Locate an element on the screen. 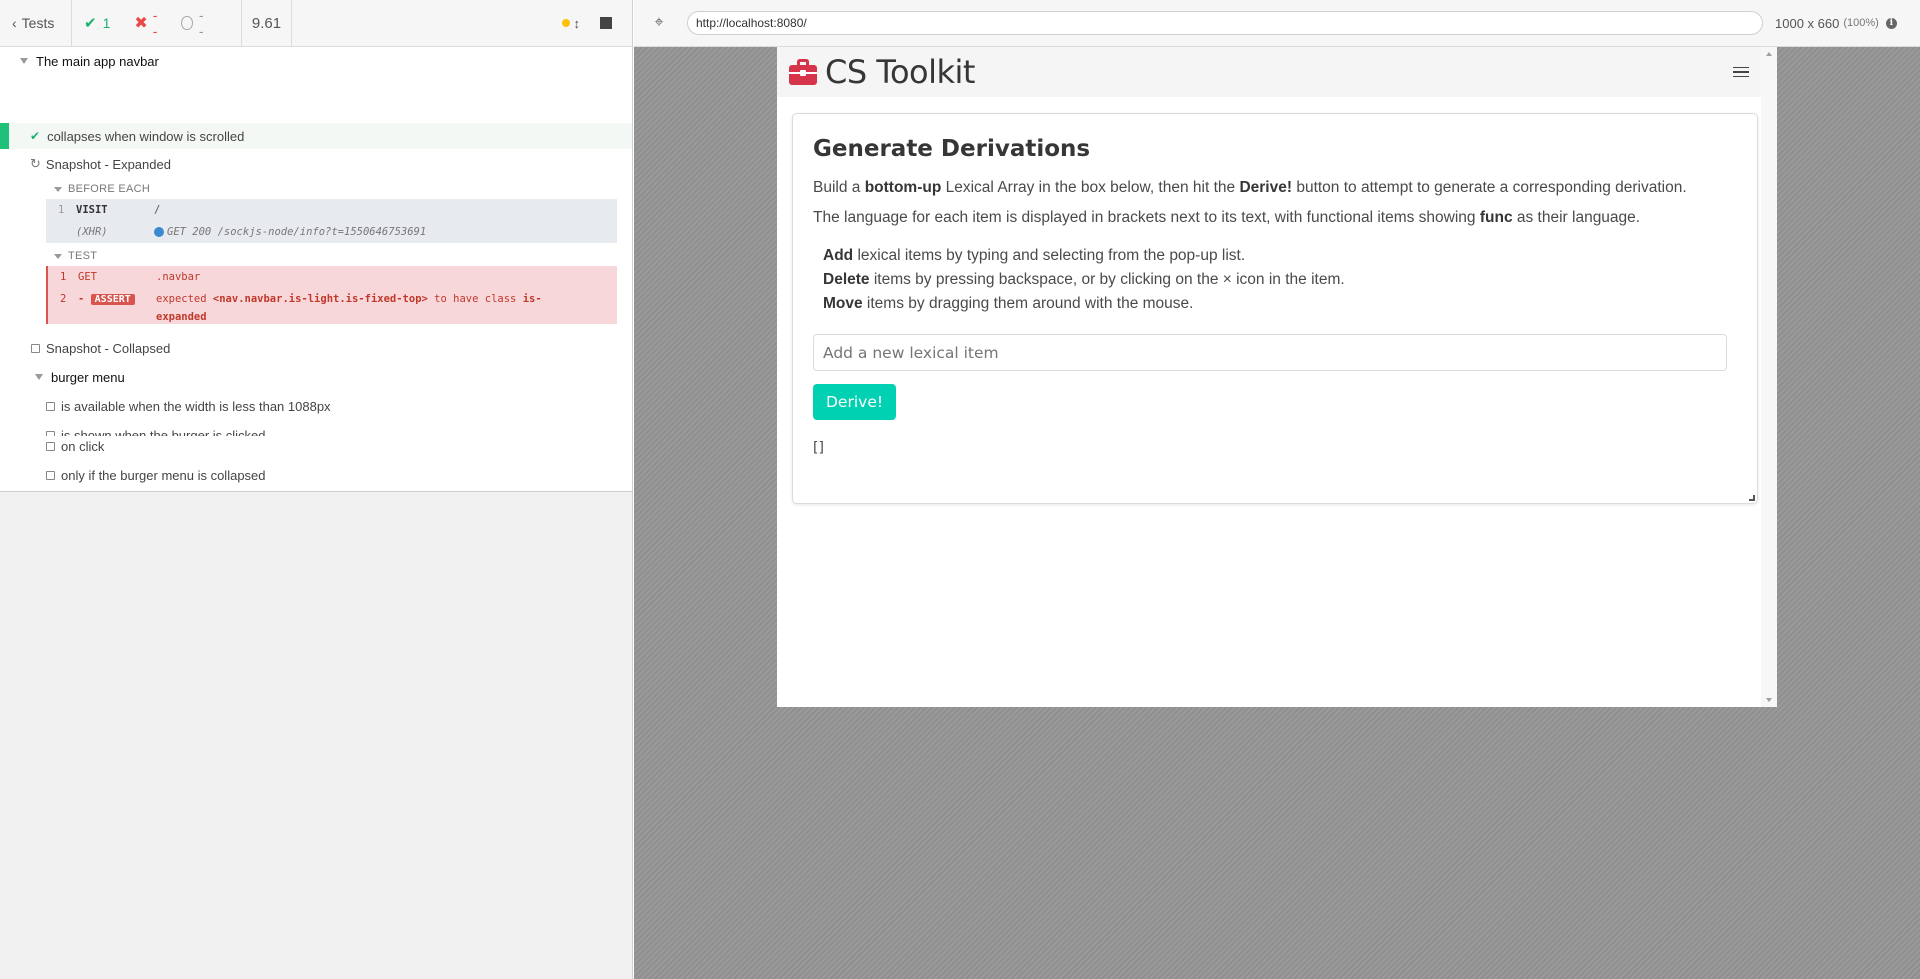 This screenshot has width=1920, height=979. command-name: GET is located at coordinates (87, 277).